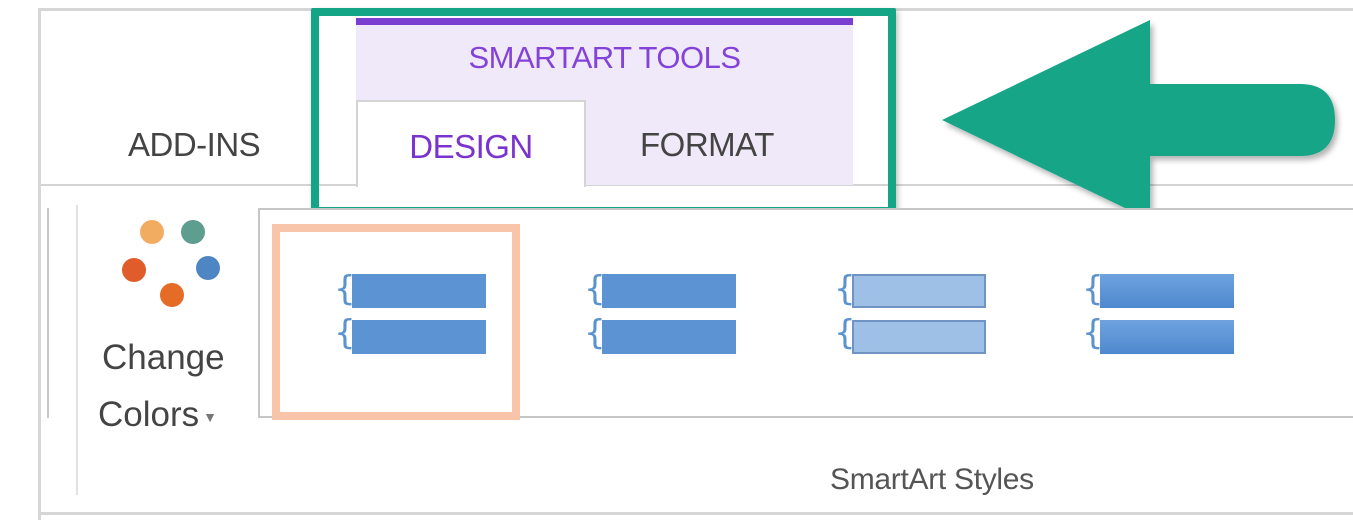 The image size is (1353, 520). What do you see at coordinates (1138, 120) in the screenshot?
I see `arrow-left-icon` at bounding box center [1138, 120].